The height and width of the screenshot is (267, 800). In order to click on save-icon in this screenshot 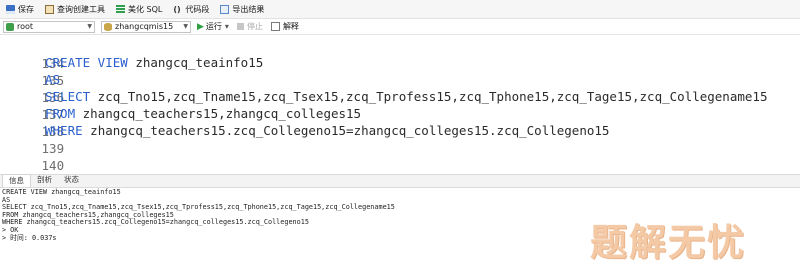, I will do `click(10, 9)`.